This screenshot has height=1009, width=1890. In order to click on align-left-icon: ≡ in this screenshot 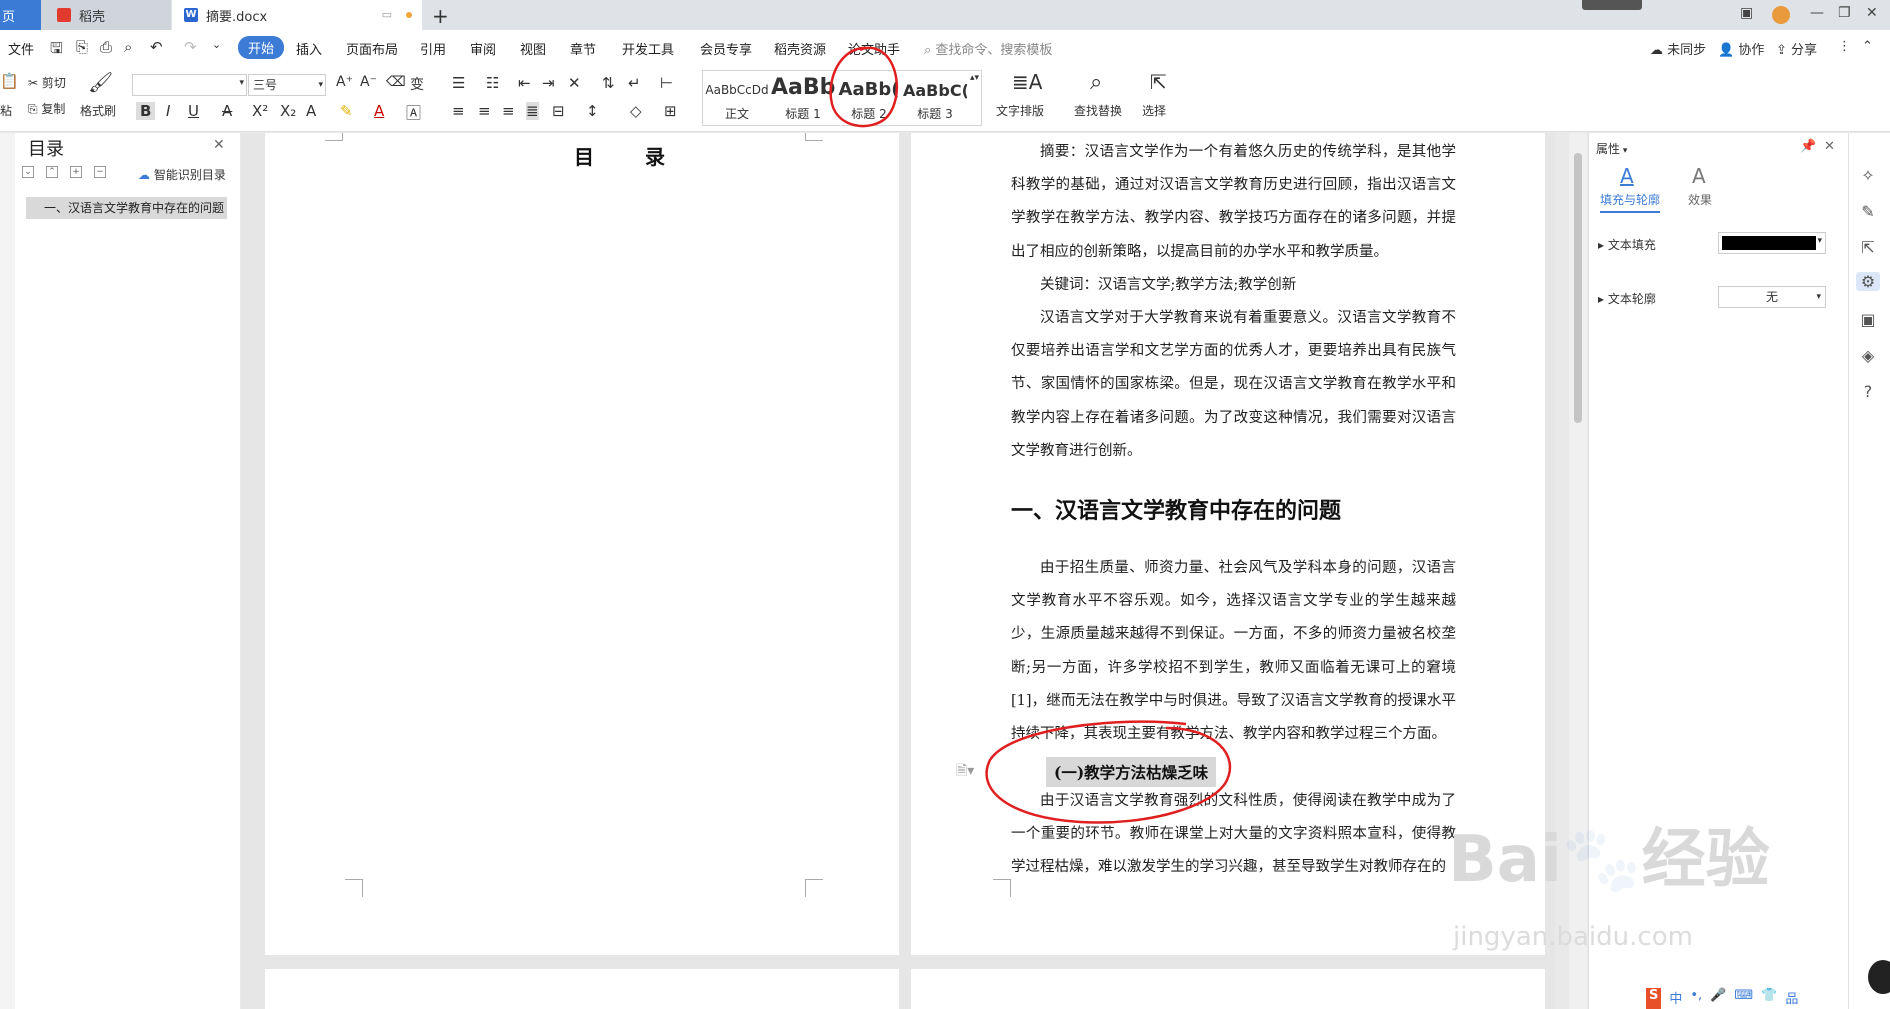, I will do `click(458, 111)`.